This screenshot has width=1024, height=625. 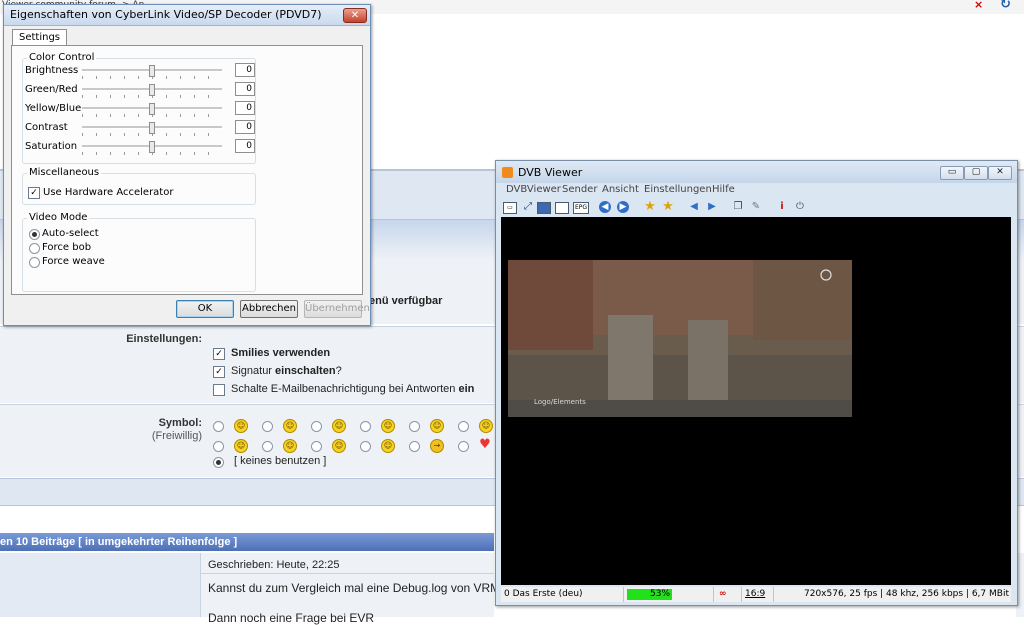 What do you see at coordinates (620, 189) in the screenshot?
I see `menu-ansicht: Ansicht` at bounding box center [620, 189].